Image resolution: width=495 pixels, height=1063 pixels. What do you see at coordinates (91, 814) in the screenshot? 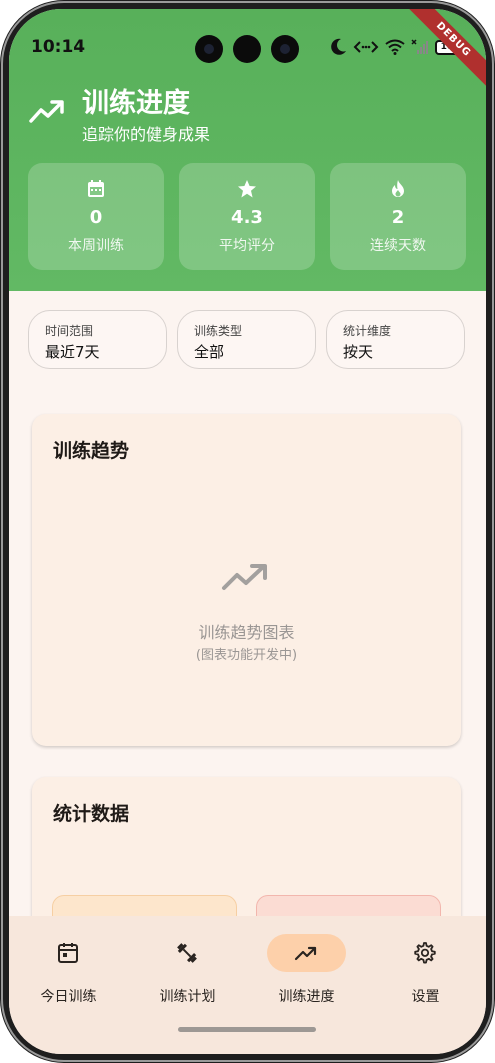
I see `stats-card-title: 统计数据` at bounding box center [91, 814].